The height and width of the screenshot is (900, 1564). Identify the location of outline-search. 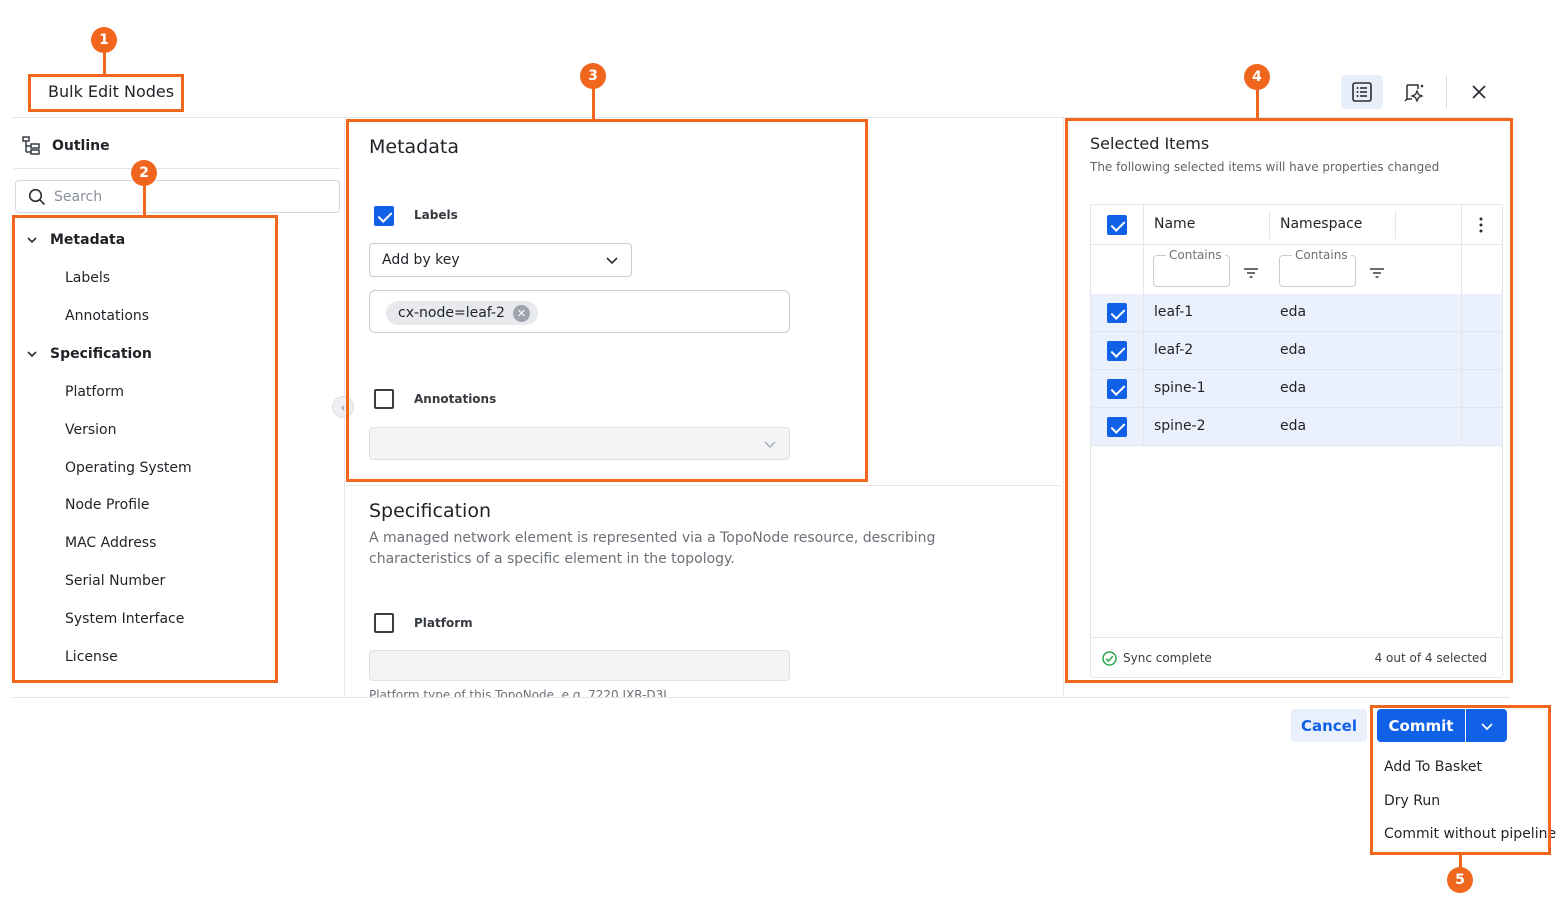
(177, 196).